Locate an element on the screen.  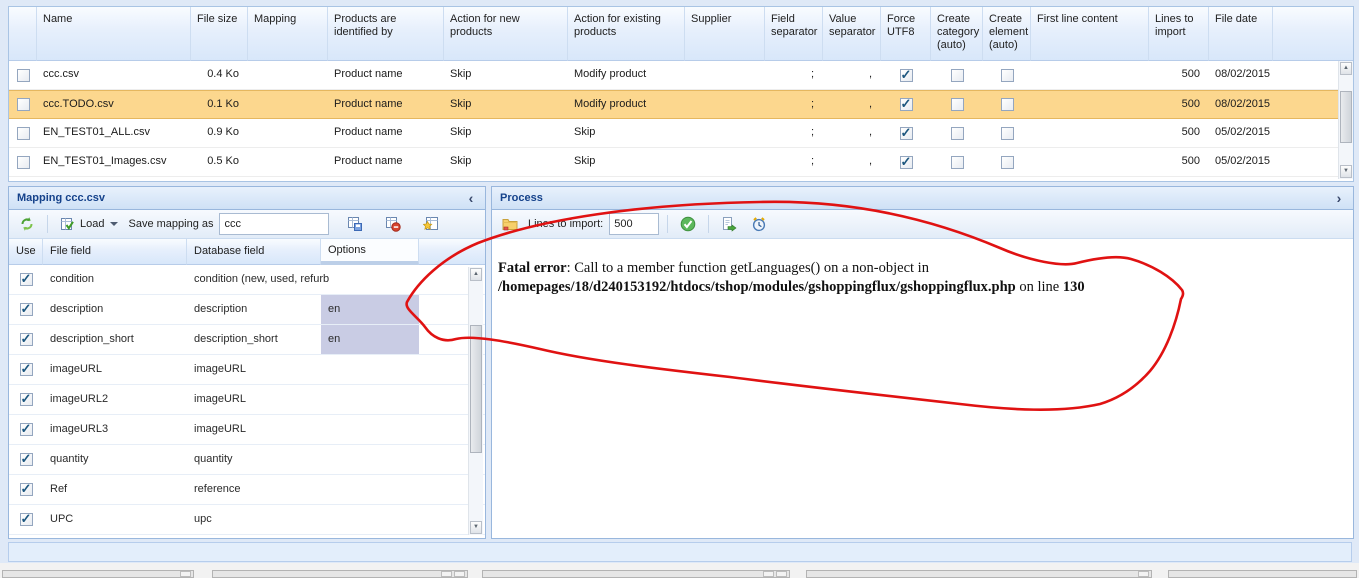
file-grid-col-name: Name is located at coordinates (114, 34).